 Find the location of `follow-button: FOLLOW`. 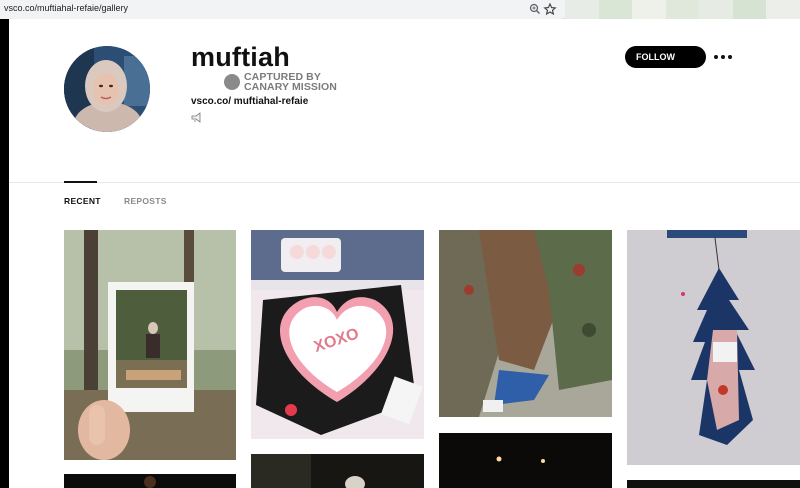

follow-button: FOLLOW is located at coordinates (665, 57).